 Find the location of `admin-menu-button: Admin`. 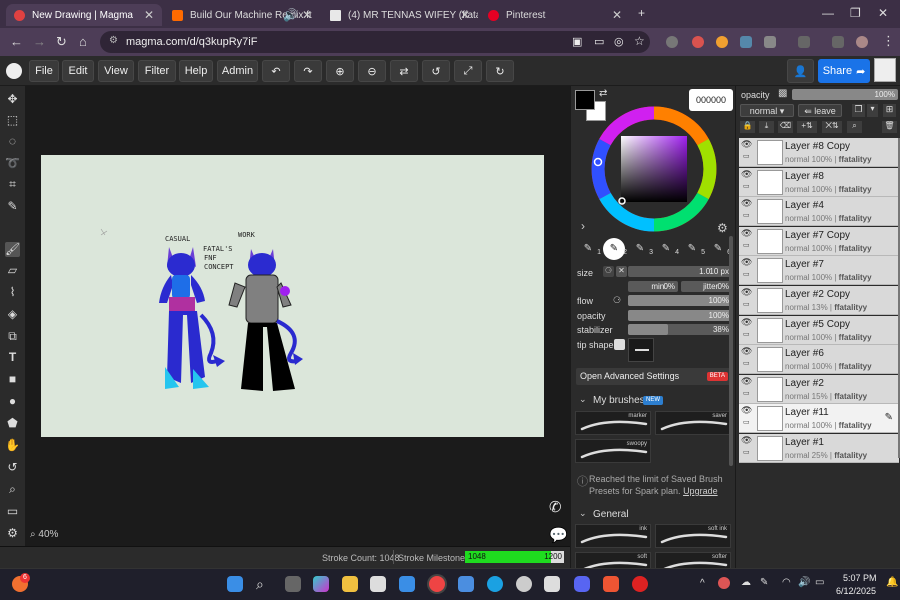

admin-menu-button: Admin is located at coordinates (237, 71).